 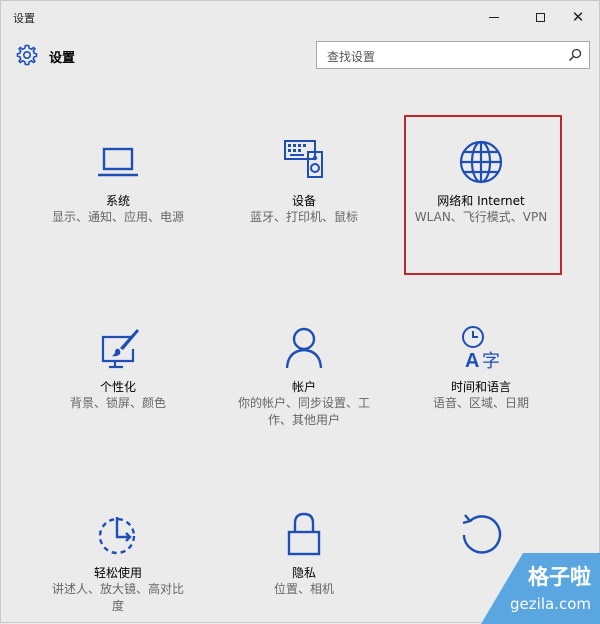 I want to click on tile-ease-of-access: 轻松使用 讲述人、放大镜、高对比度, so click(x=118, y=562).